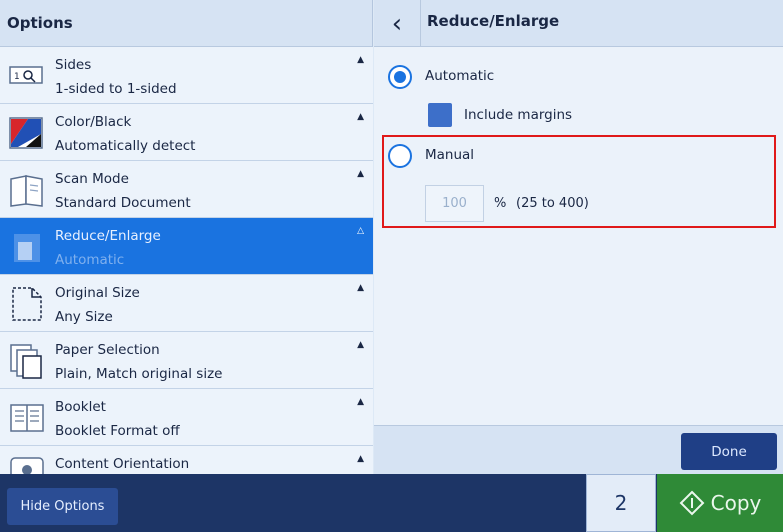  Describe the element at coordinates (139, 374) in the screenshot. I see `option-paper-selection-value: Plain, Match original size` at that location.